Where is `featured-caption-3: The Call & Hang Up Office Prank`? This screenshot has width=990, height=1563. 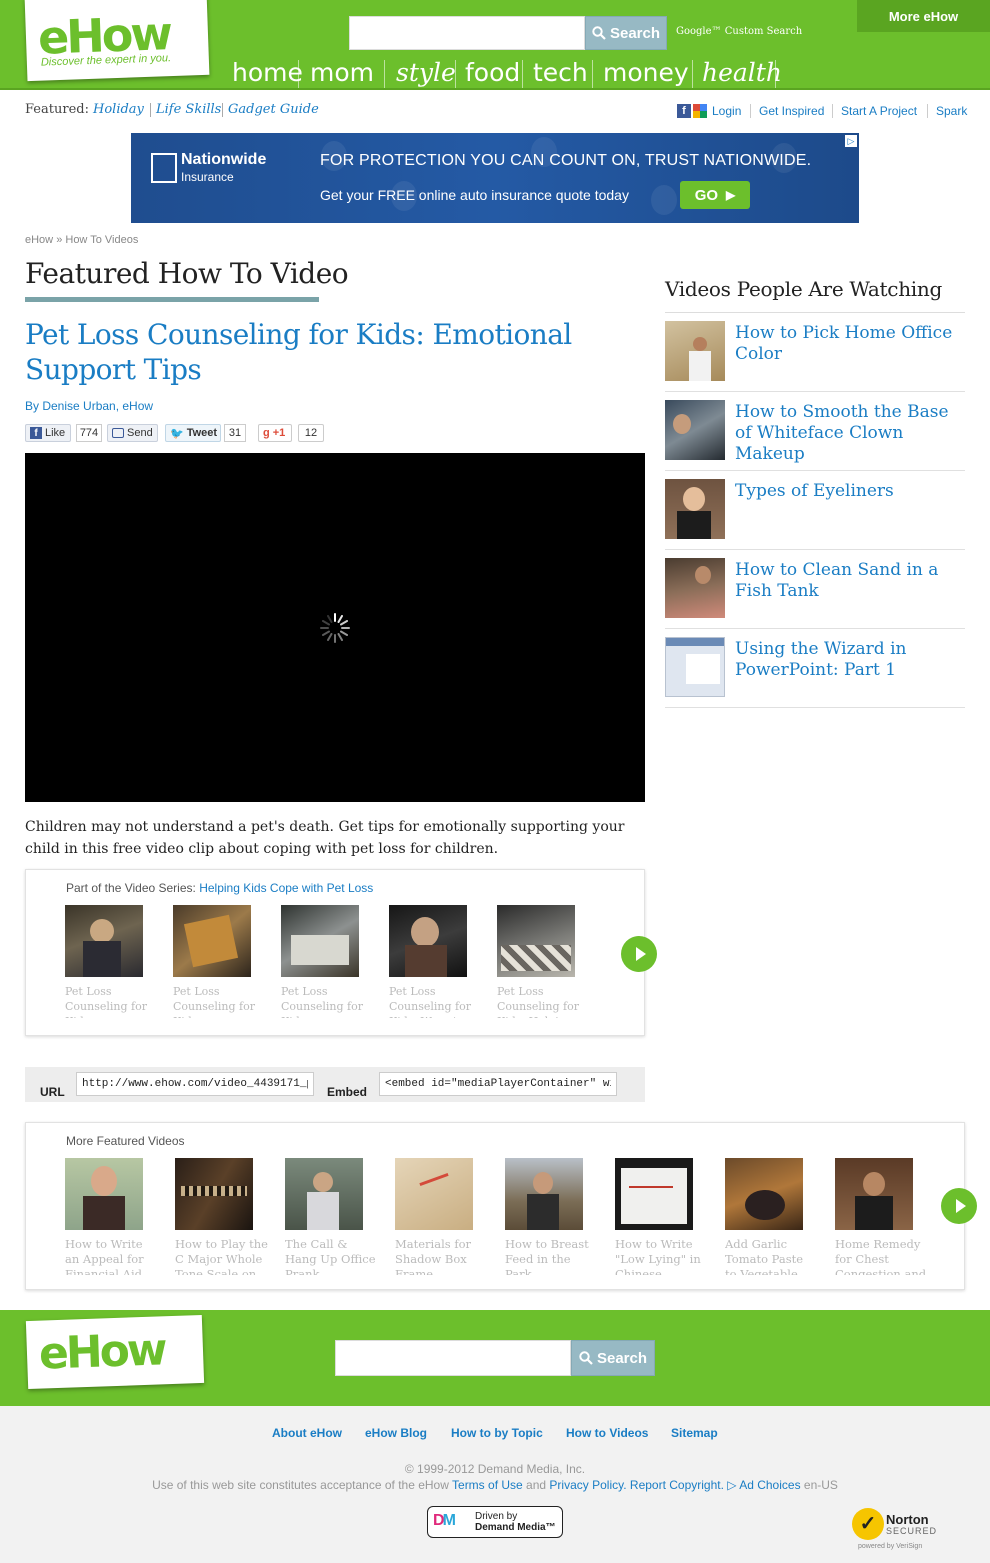 featured-caption-3: The Call & Hang Up Office Prank is located at coordinates (331, 1256).